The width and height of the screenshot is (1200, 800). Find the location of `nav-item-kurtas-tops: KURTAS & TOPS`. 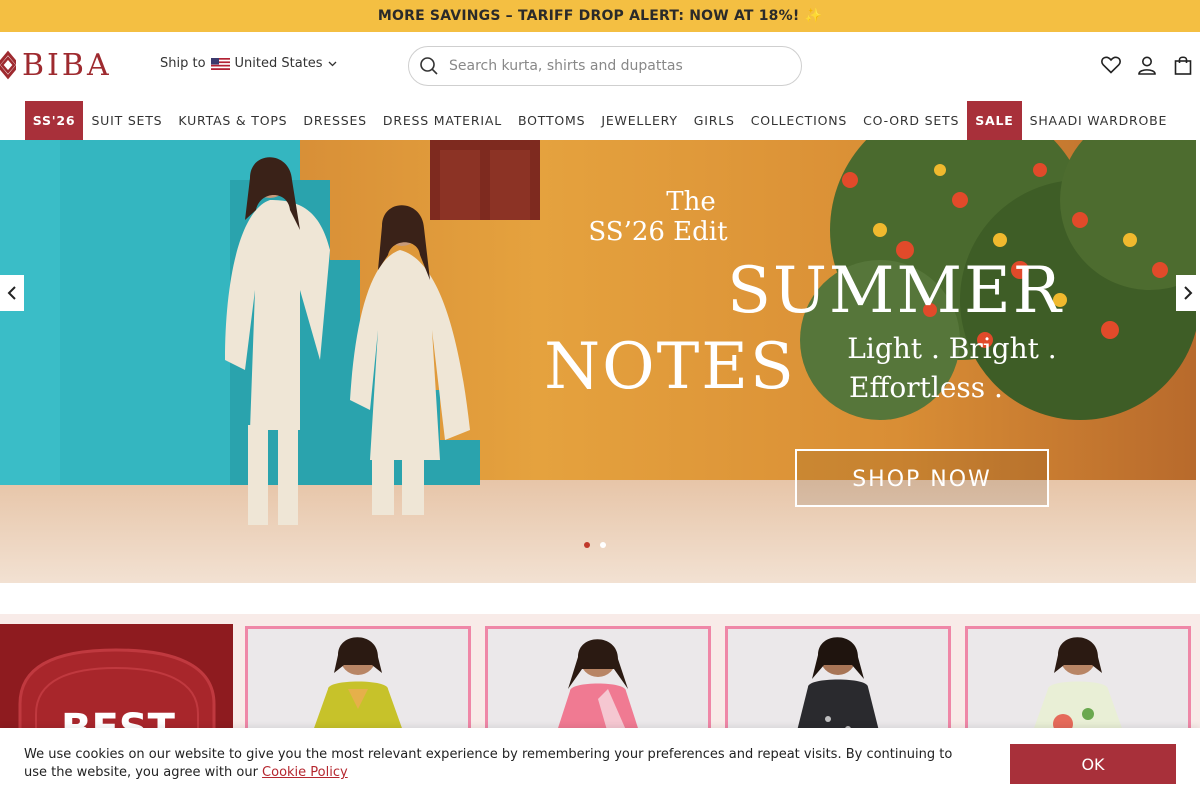

nav-item-kurtas-tops: KURTAS & TOPS is located at coordinates (232, 120).